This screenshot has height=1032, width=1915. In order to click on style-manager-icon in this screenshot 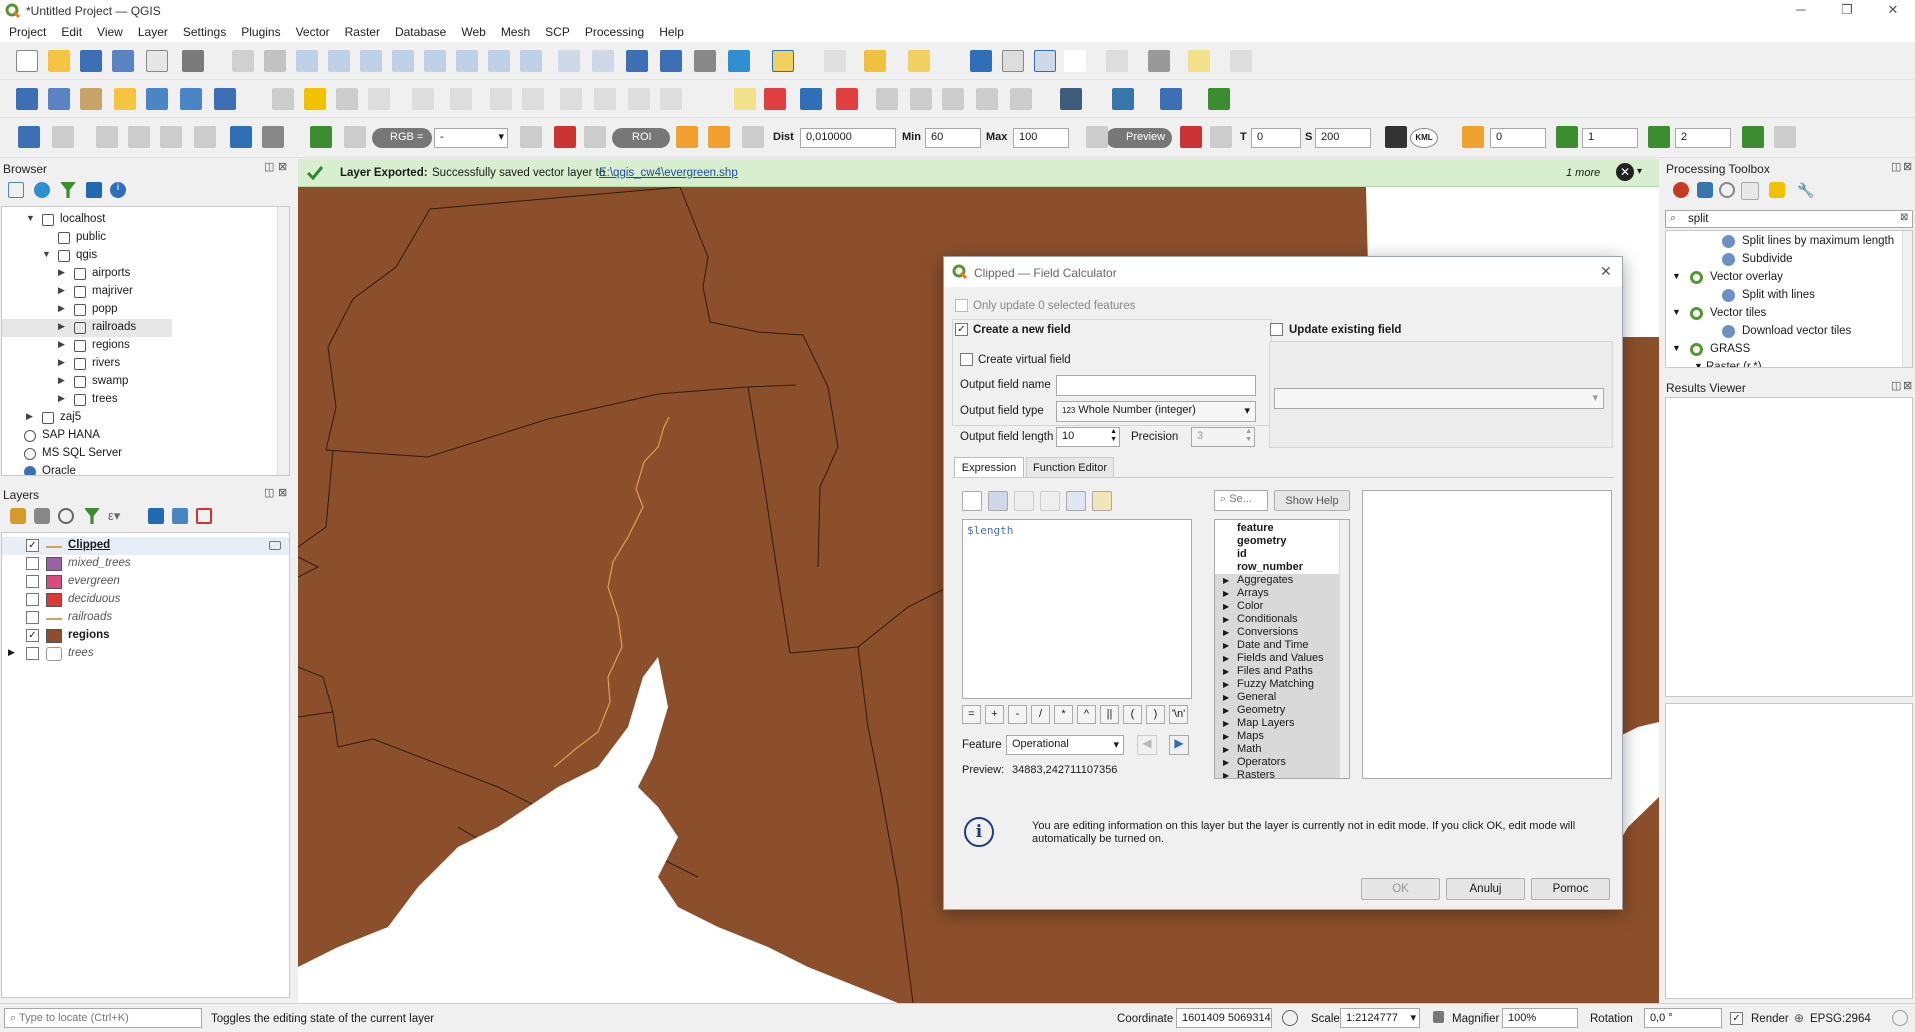, I will do `click(193, 61)`.